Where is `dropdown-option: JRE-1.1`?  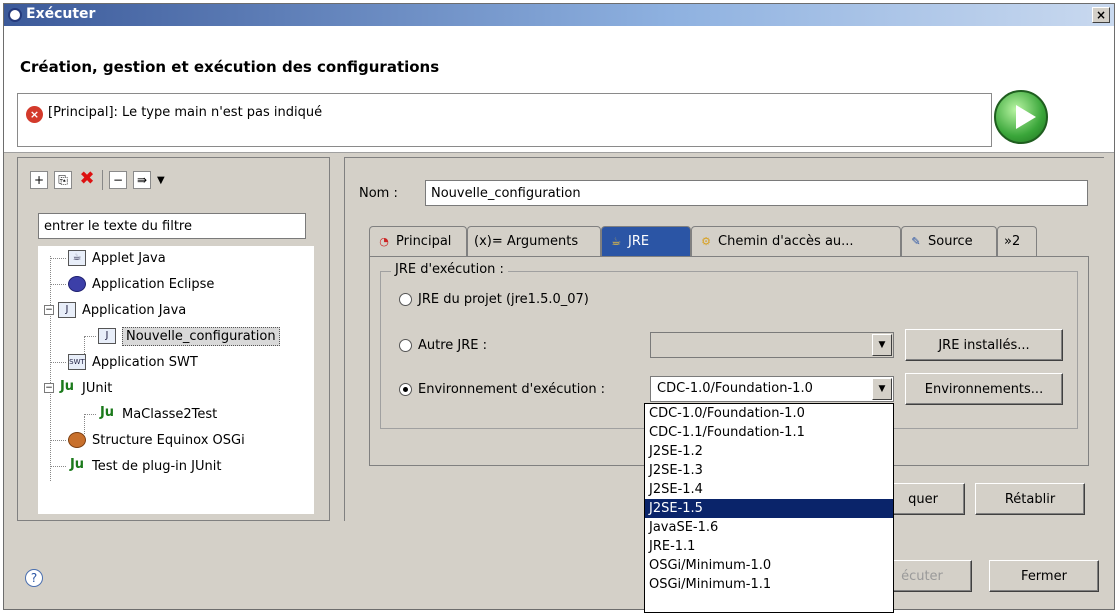
dropdown-option: JRE-1.1 is located at coordinates (769, 546).